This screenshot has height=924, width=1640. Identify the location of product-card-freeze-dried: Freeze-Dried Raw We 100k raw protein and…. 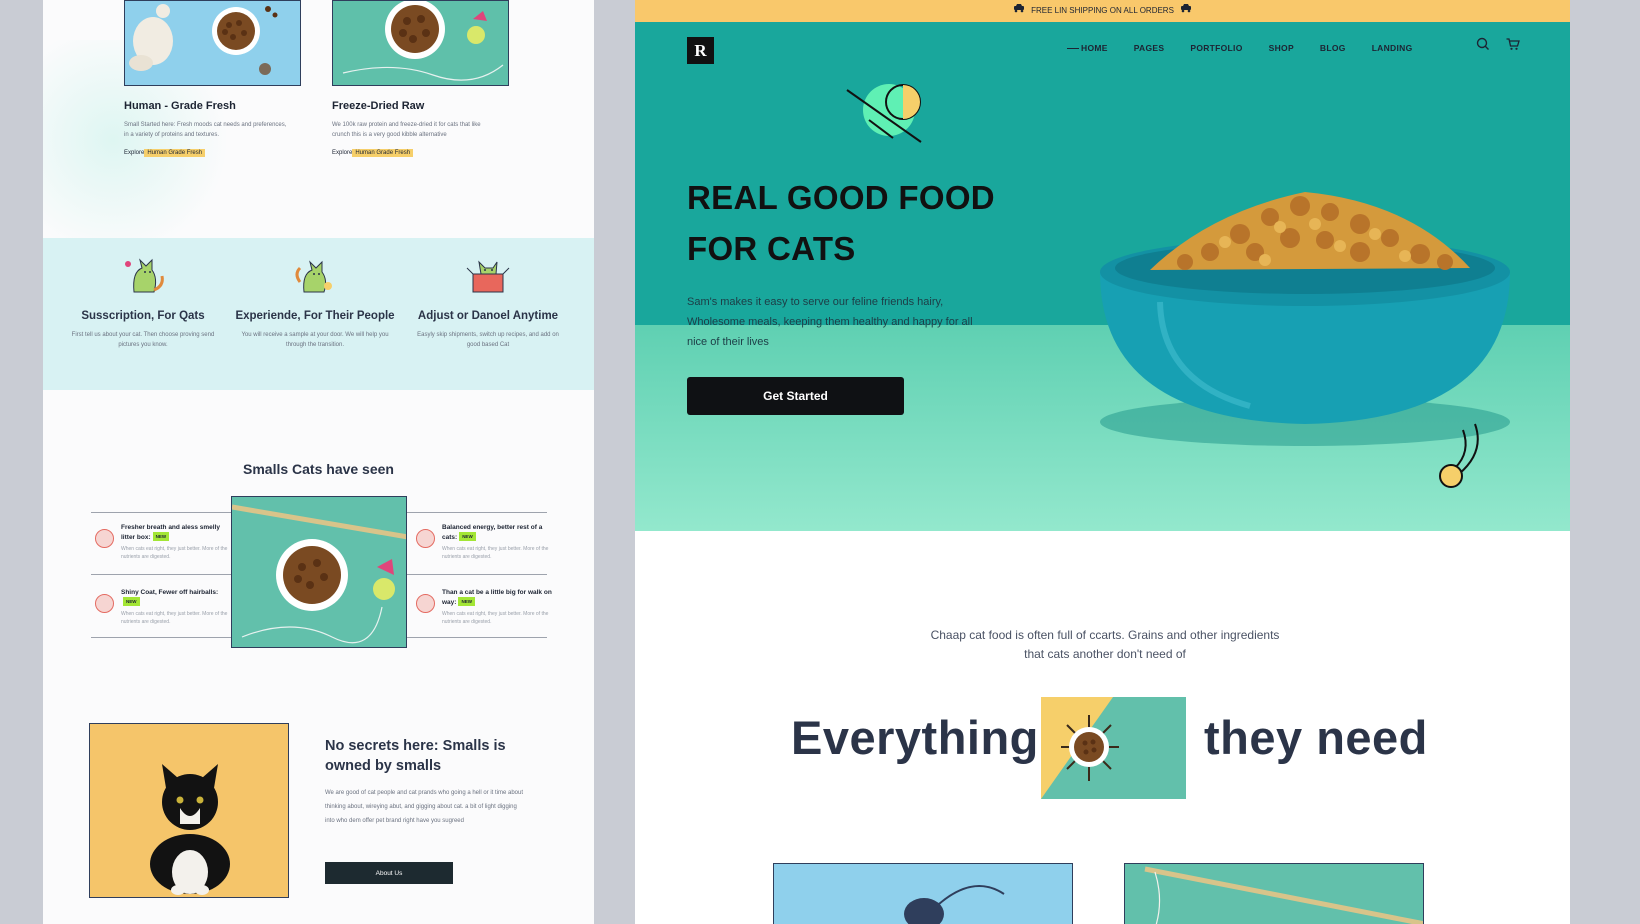
(420, 78).